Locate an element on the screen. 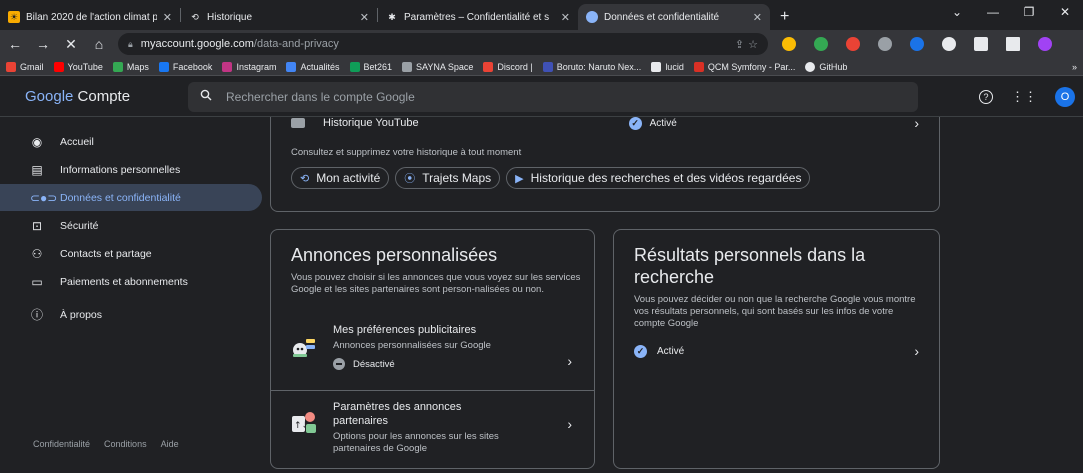 Image resolution: width=1083 pixels, height=473 pixels. status-badge: ✓ Activé is located at coordinates (652, 123).